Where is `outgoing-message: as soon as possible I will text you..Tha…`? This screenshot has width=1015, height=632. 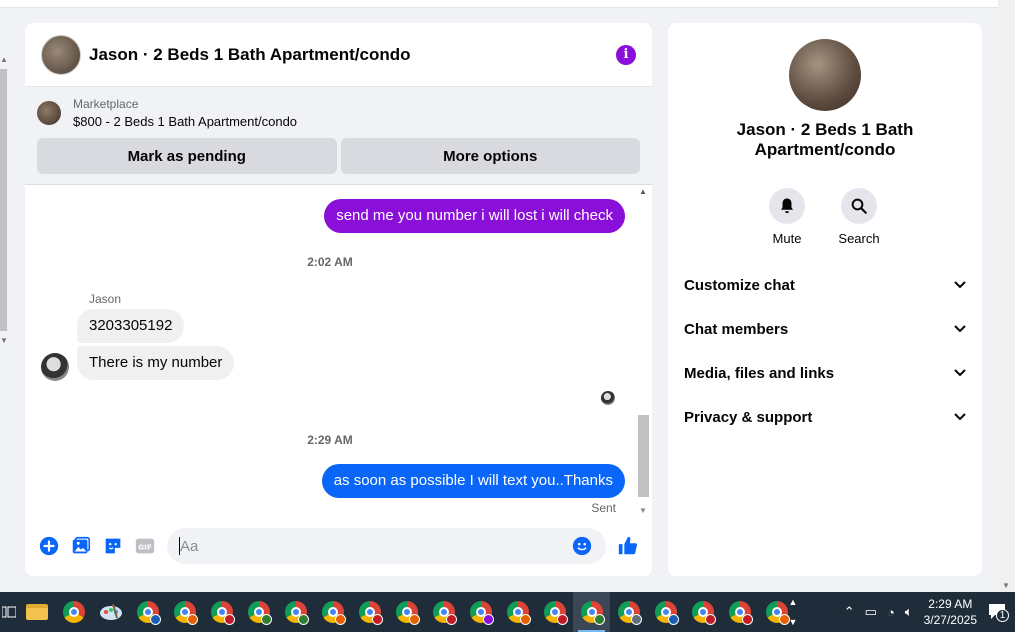 outgoing-message: as soon as possible I will text you..Tha… is located at coordinates (473, 481).